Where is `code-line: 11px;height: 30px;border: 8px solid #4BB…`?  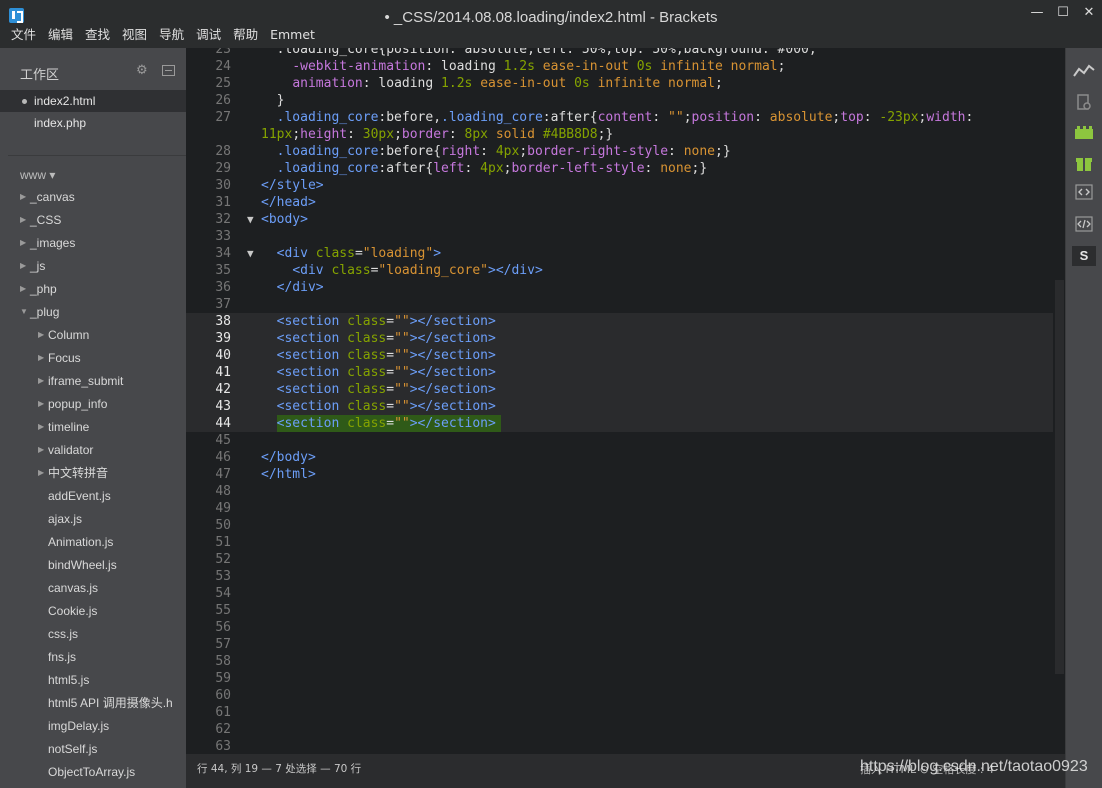
code-line: 11px;height: 30px;border: 8px solid #4BB… is located at coordinates (619, 134).